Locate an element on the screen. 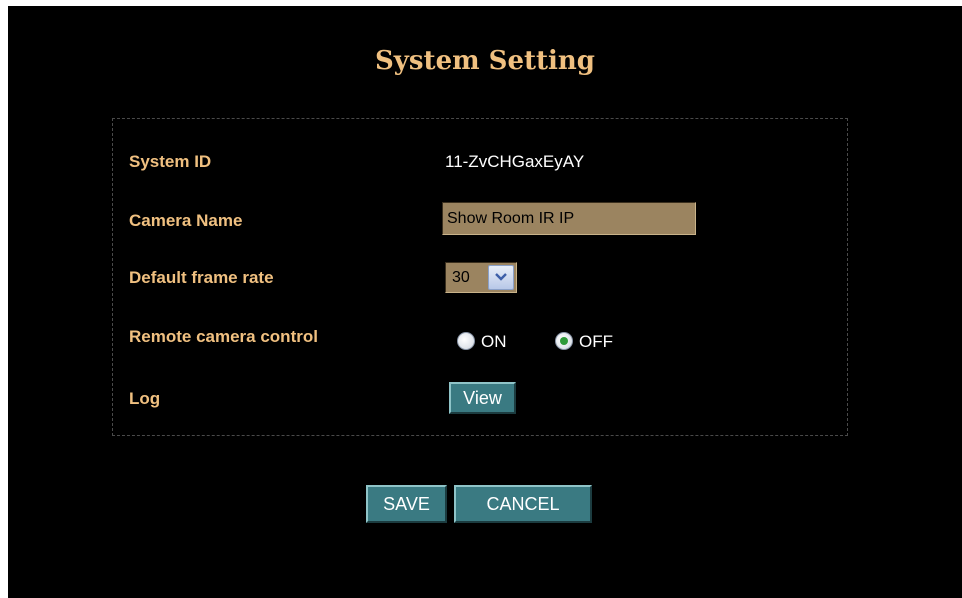 Image resolution: width=962 pixels, height=598 pixels. frame-rate-label: Default frame rate is located at coordinates (201, 277).